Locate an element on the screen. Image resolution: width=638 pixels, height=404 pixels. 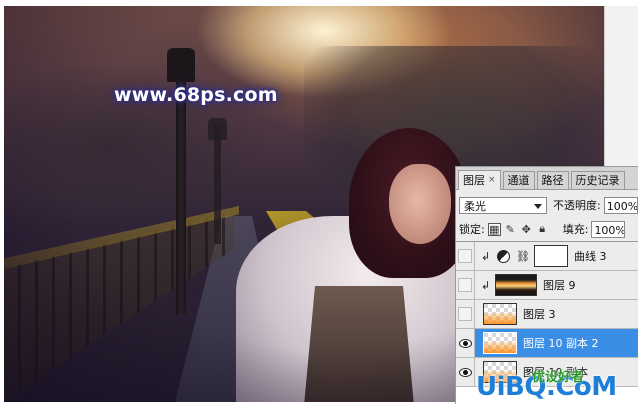
layer-name: 图层 9 is located at coordinates (559, 285).